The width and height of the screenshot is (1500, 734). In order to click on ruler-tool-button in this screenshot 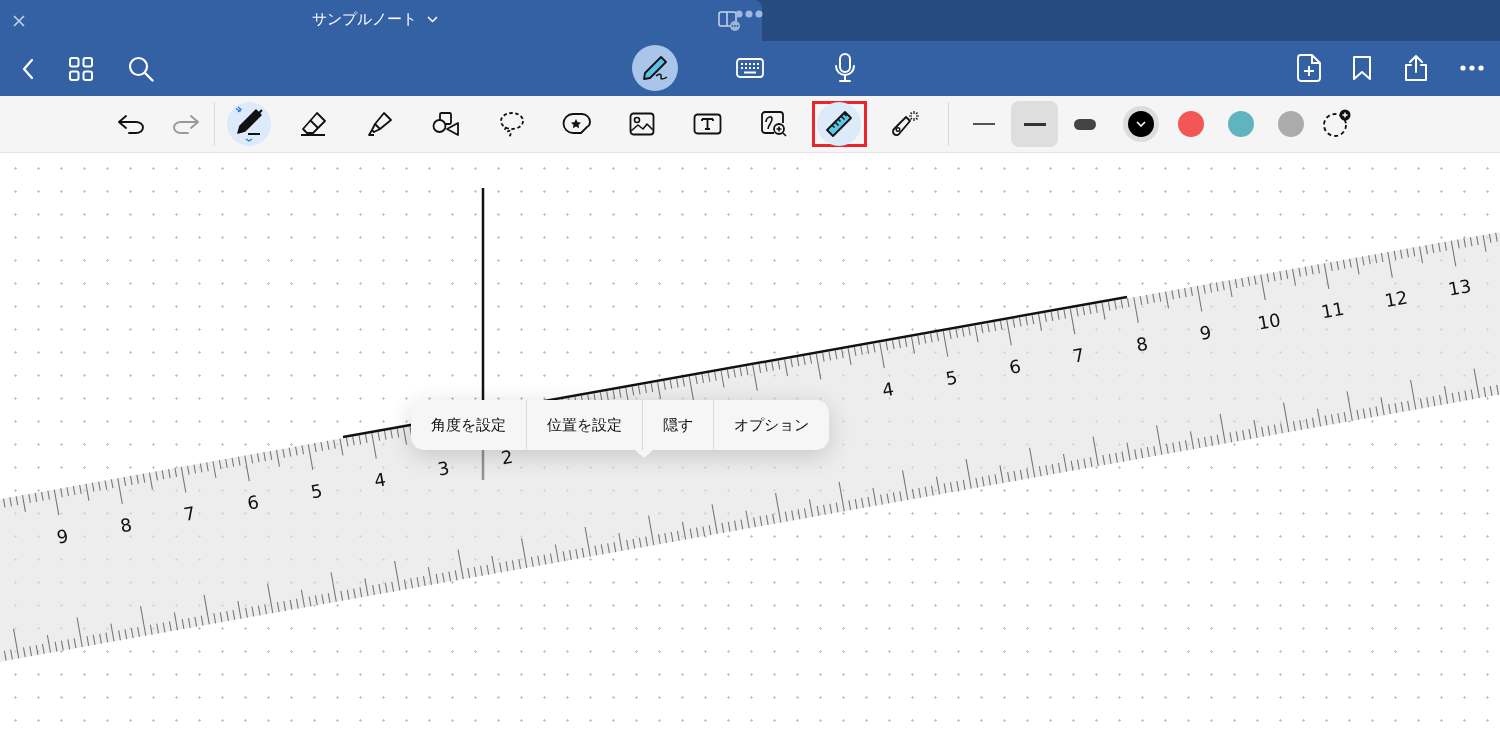, I will do `click(839, 124)`.